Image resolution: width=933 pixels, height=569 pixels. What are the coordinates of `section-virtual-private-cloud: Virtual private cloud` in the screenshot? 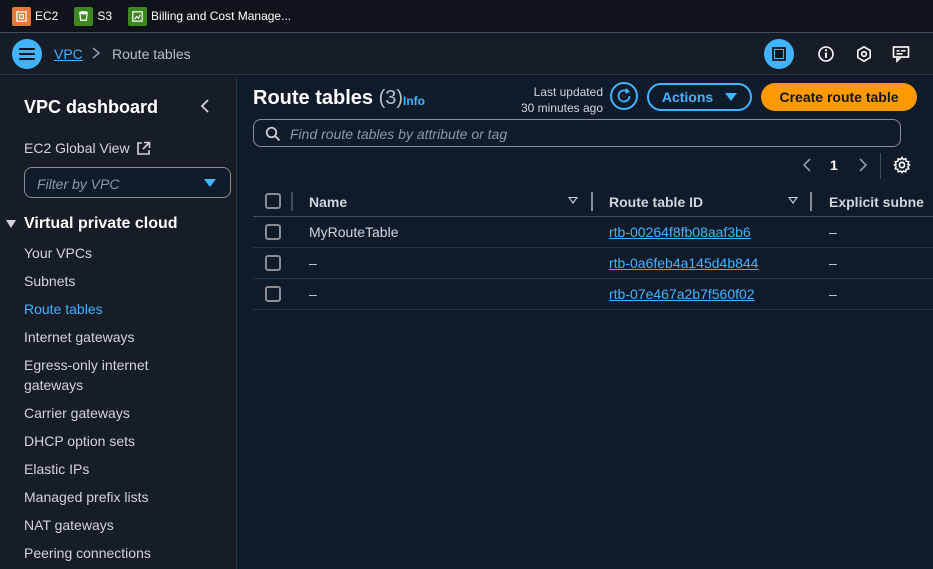 It's located at (92, 224).